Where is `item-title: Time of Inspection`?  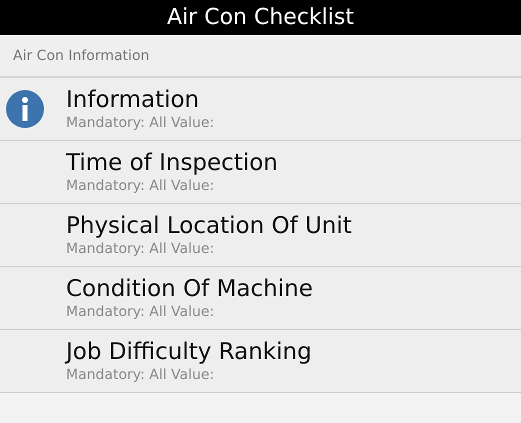 item-title: Time of Inspection is located at coordinates (172, 163).